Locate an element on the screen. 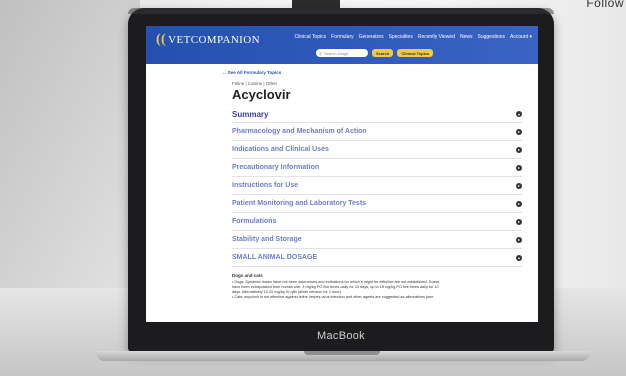 Image resolution: width=626 pixels, height=376 pixels. section-small-animal-dosage: SMALL ANIMAL DOSAGE ▴ is located at coordinates (377, 258).